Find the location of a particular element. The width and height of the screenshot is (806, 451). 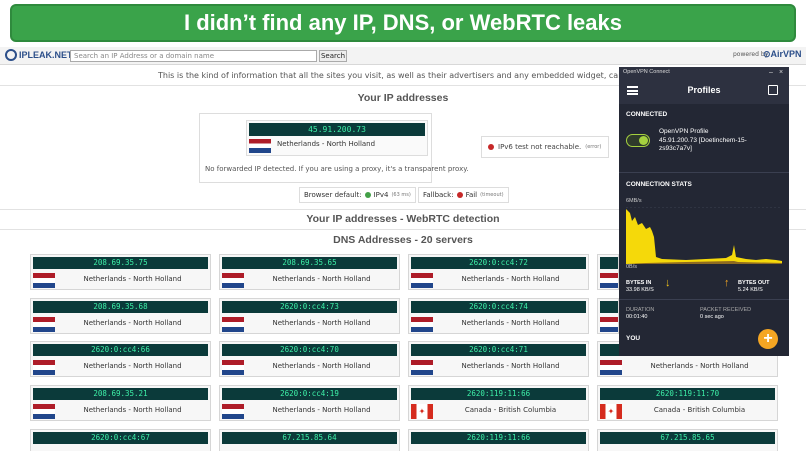

ip-address: 45.91.200.73 is located at coordinates (337, 129).